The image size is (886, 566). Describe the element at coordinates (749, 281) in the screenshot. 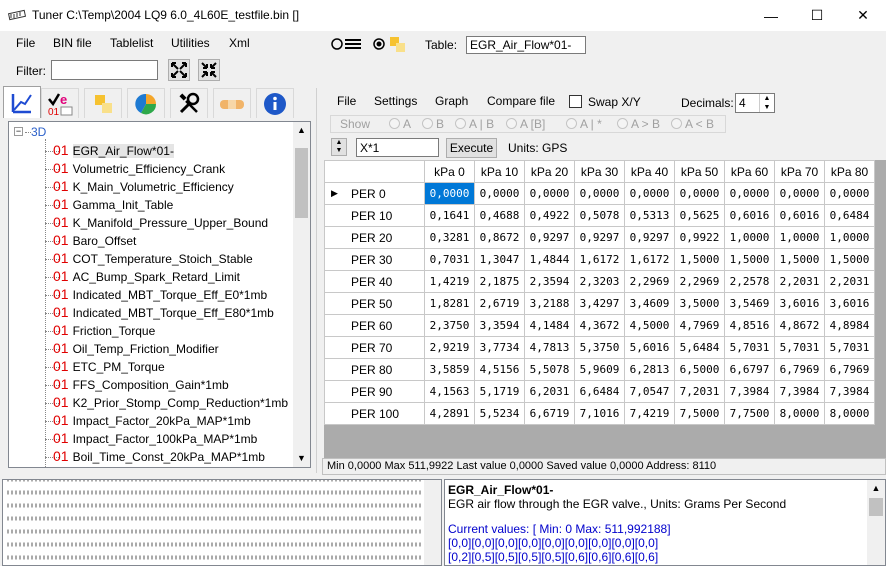

I see `grid-cell: 2,2578` at that location.